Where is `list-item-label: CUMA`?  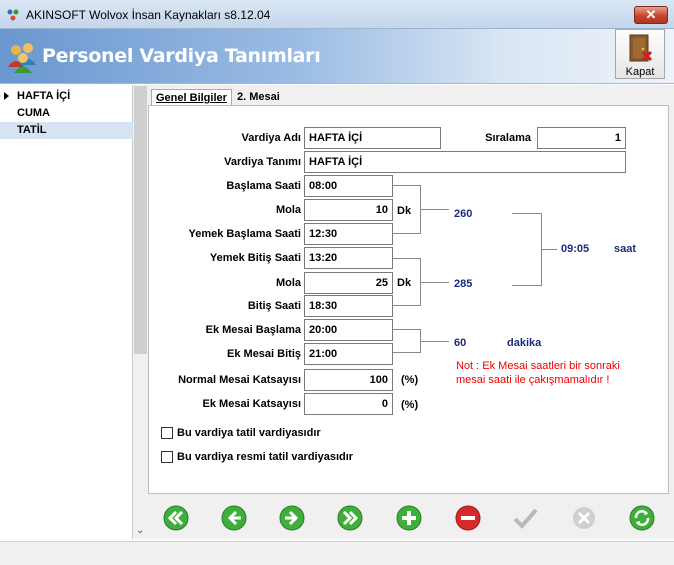
list-item-label: CUMA is located at coordinates (33, 113).